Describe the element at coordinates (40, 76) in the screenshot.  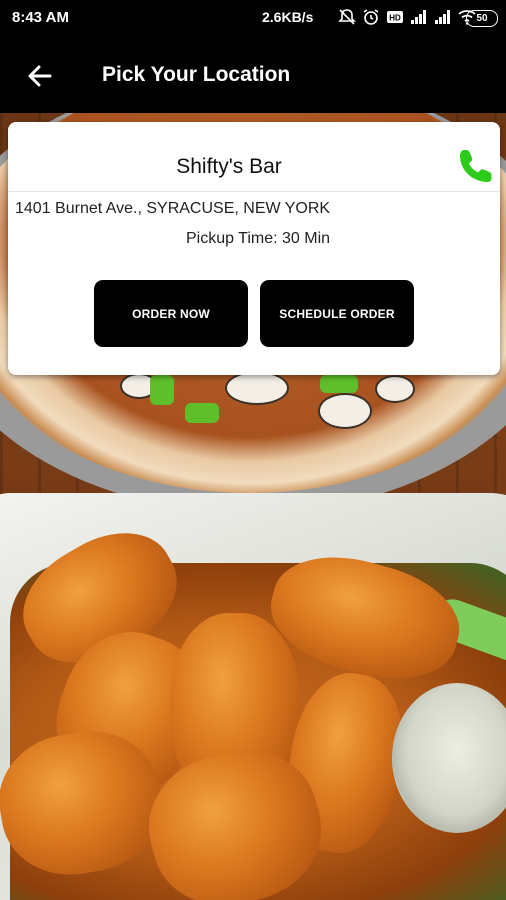
I see `back-arrow-icon` at that location.